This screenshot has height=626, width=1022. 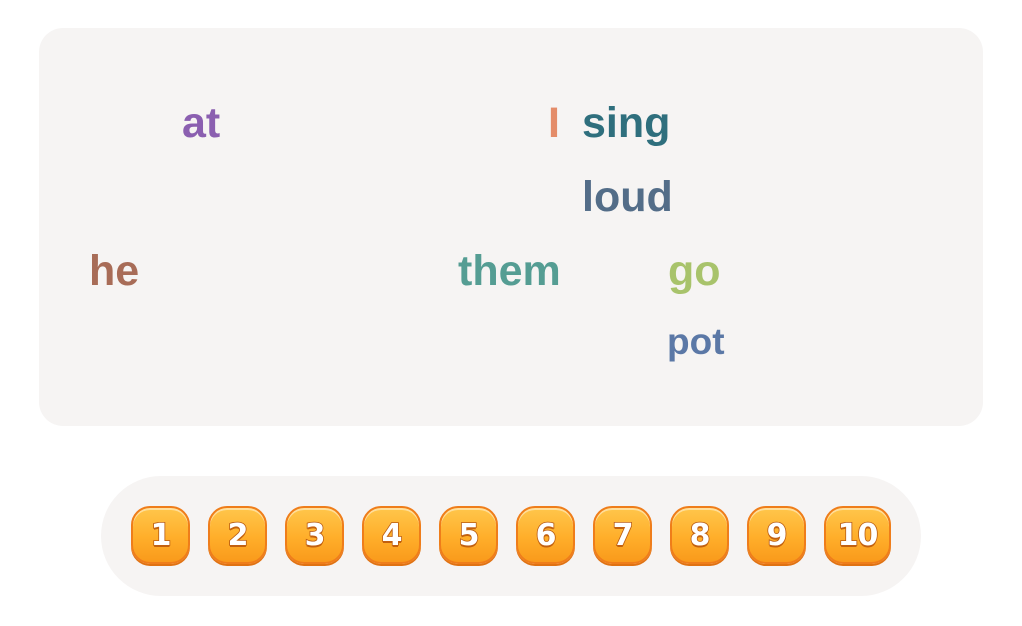 What do you see at coordinates (626, 123) in the screenshot?
I see `word-tile-sing: sing` at bounding box center [626, 123].